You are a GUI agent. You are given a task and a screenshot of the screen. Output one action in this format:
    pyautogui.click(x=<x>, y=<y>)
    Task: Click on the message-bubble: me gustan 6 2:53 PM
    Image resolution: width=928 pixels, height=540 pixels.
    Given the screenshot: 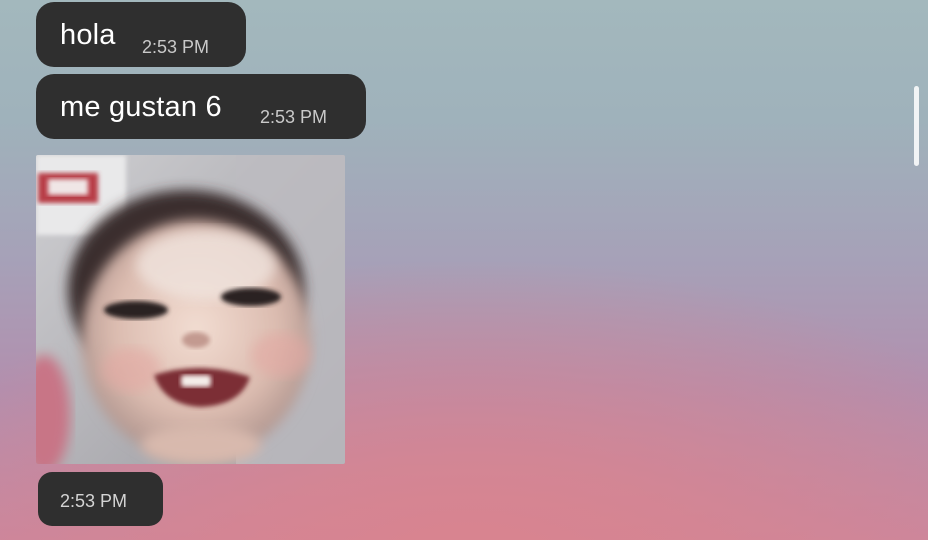 What is the action you would take?
    pyautogui.click(x=201, y=106)
    